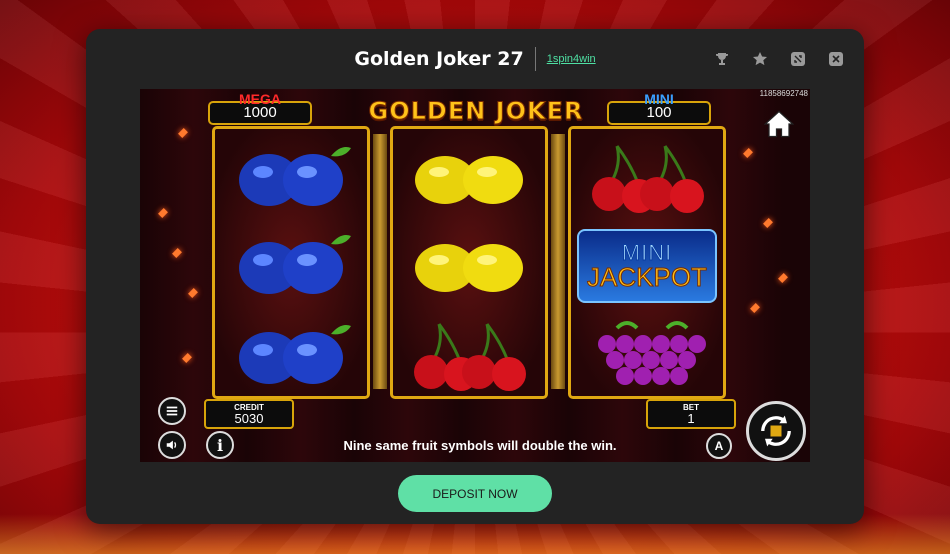  Describe the element at coordinates (453, 460) in the screenshot. I see `bet-selector: ◀ 1 2 5 10 20 ▶` at that location.